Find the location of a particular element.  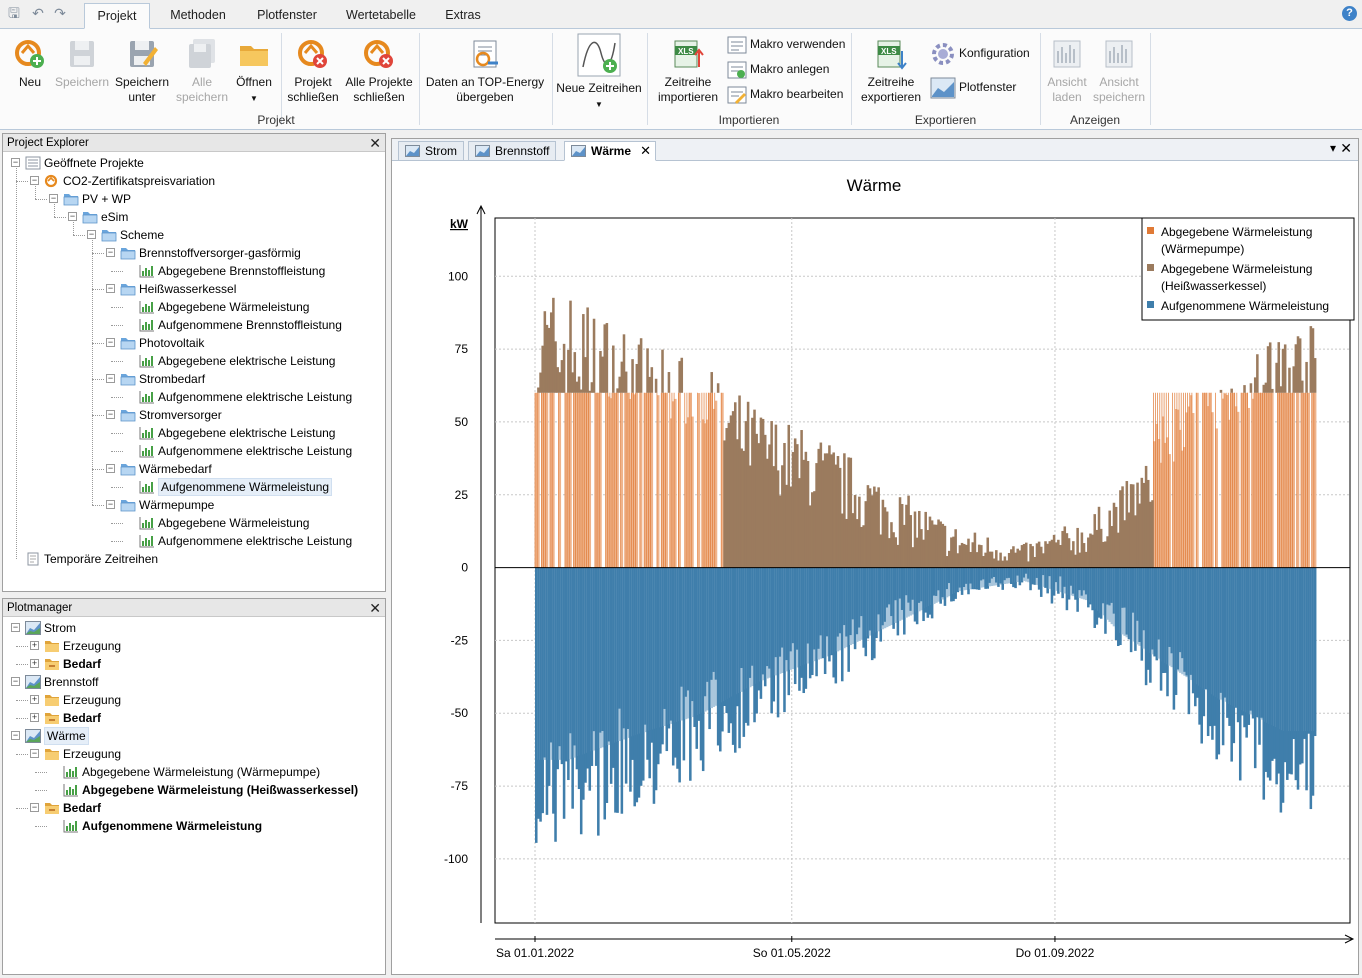

undo-icon: ↶ is located at coordinates (38, 13).